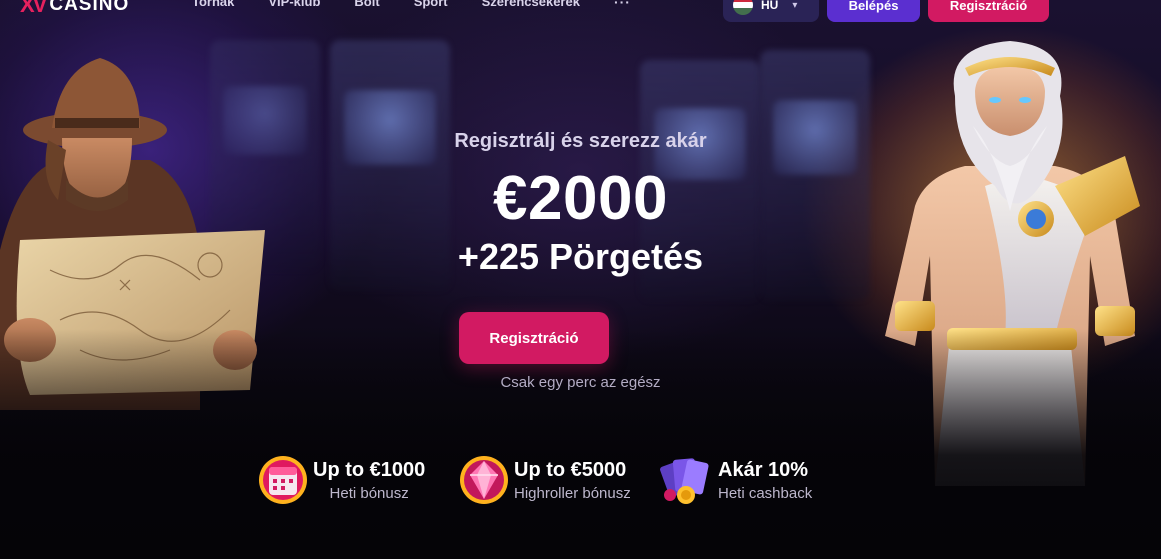  What do you see at coordinates (765, 493) in the screenshot?
I see `perk-subtitle: Heti cashback` at bounding box center [765, 493].